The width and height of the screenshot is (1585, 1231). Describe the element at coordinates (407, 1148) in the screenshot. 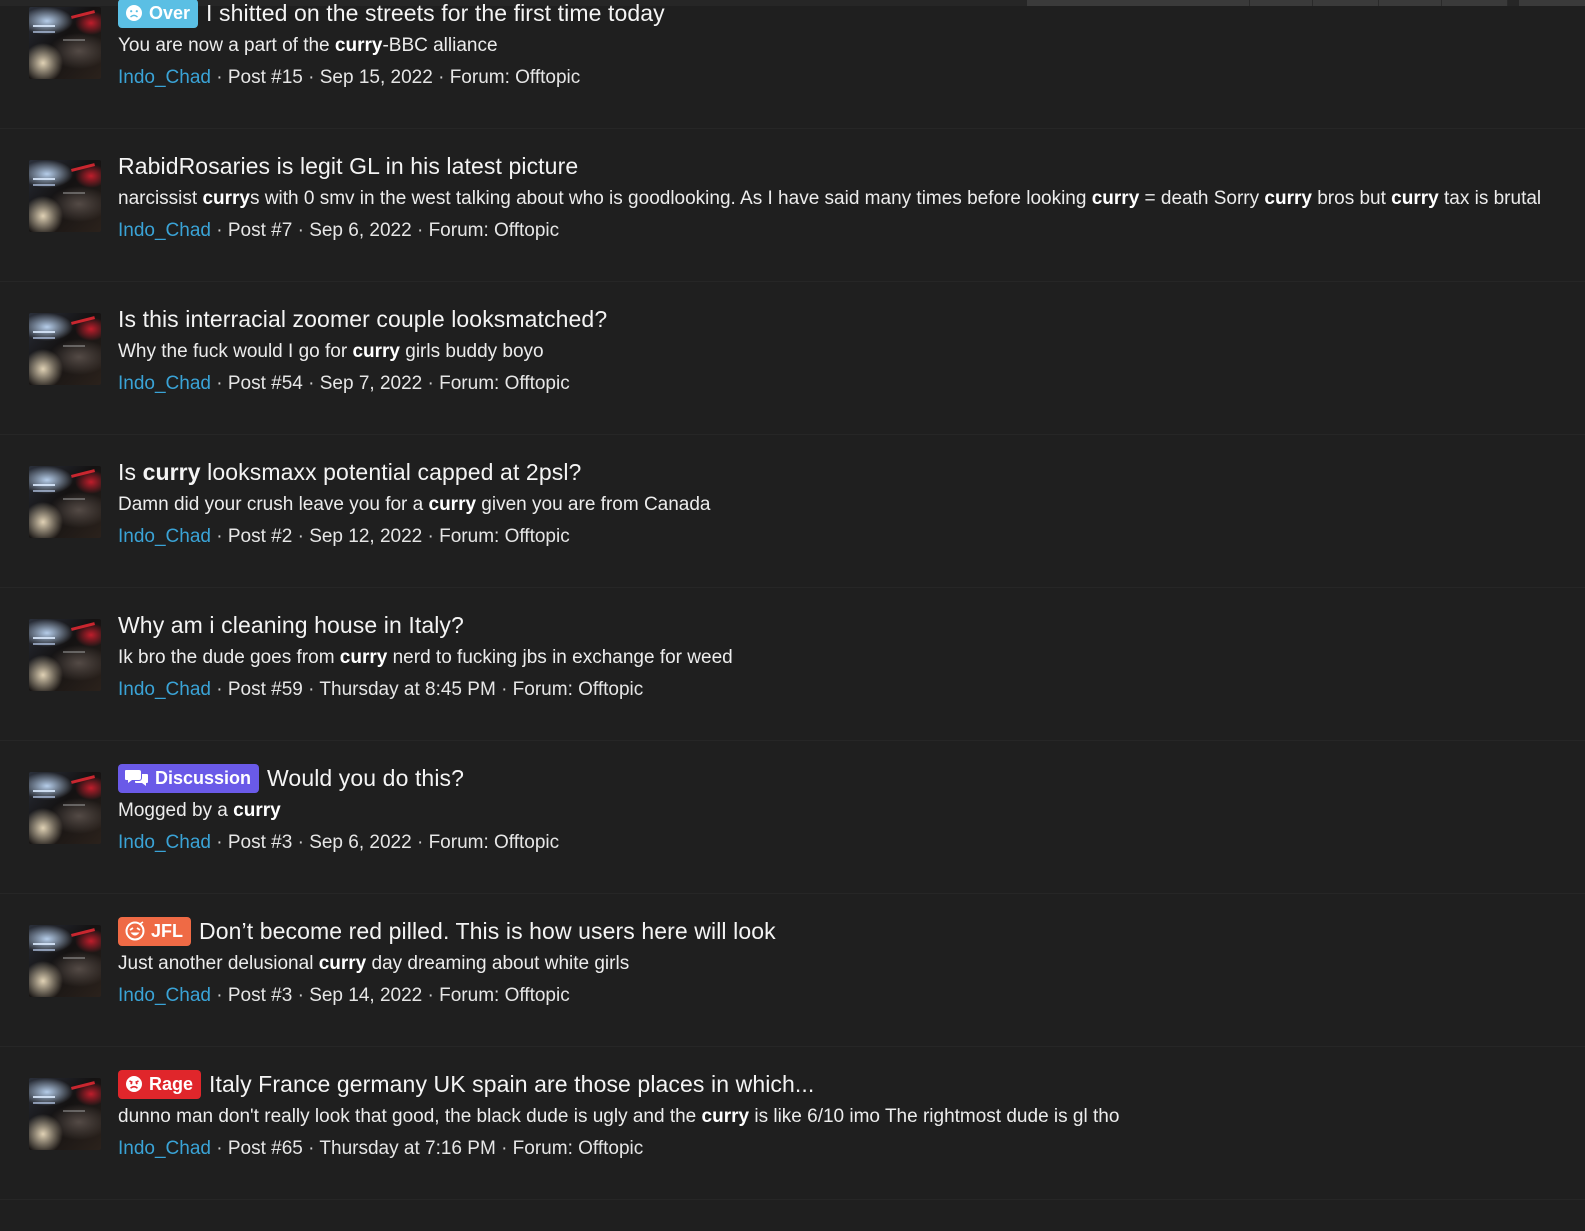

I see `post-date: Thursday at 7:16 PM` at that location.